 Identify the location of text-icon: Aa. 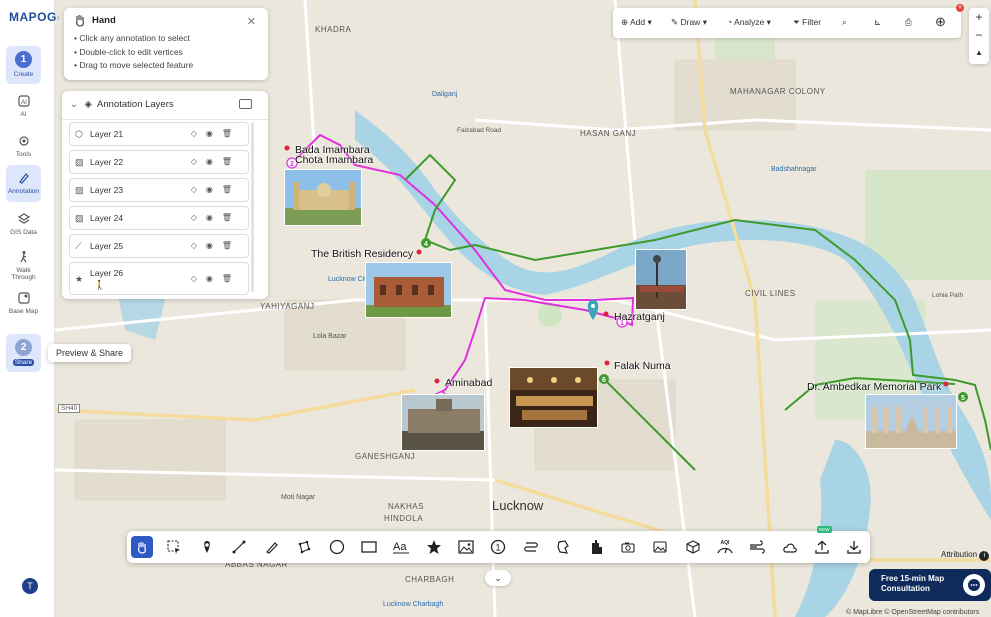
(401, 547).